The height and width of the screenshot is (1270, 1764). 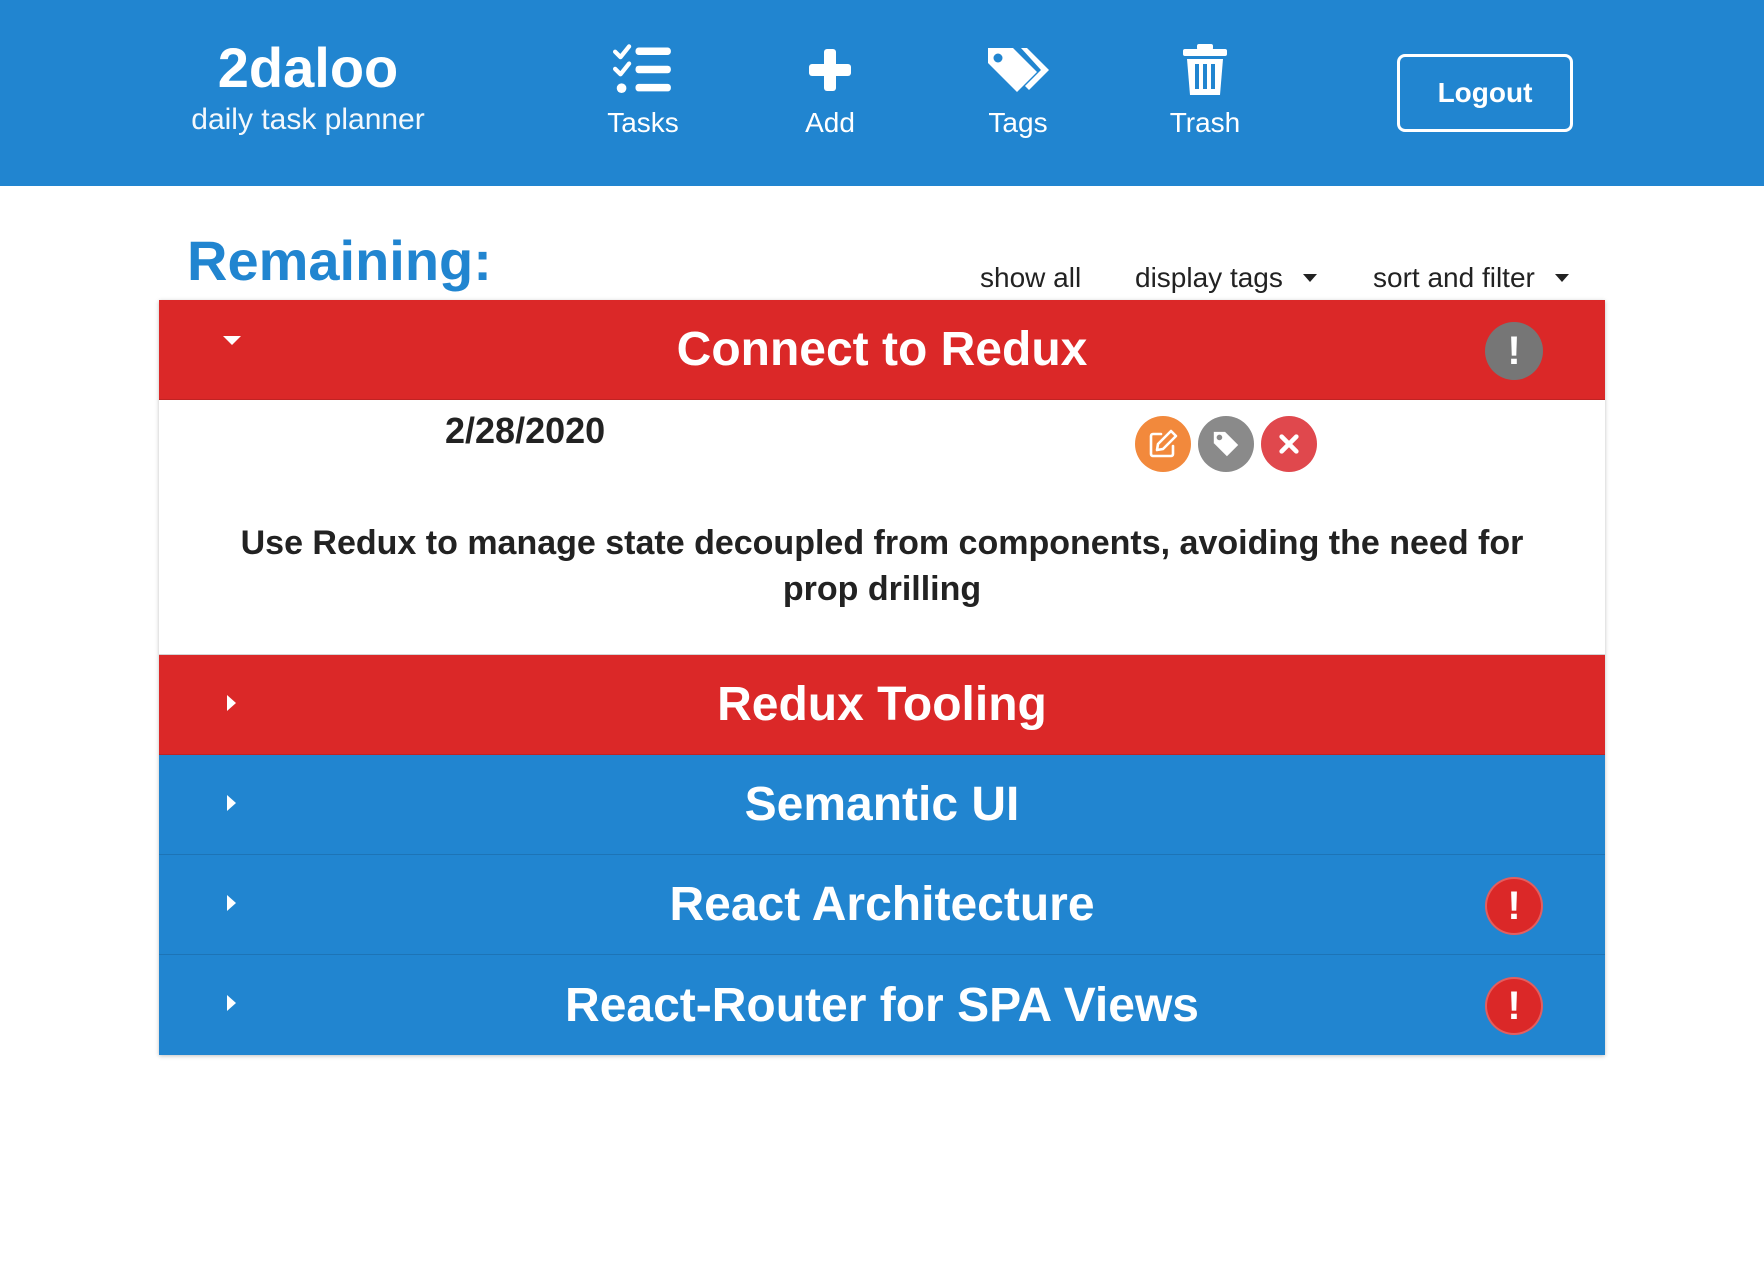 I want to click on tag-task-button, so click(x=1226, y=444).